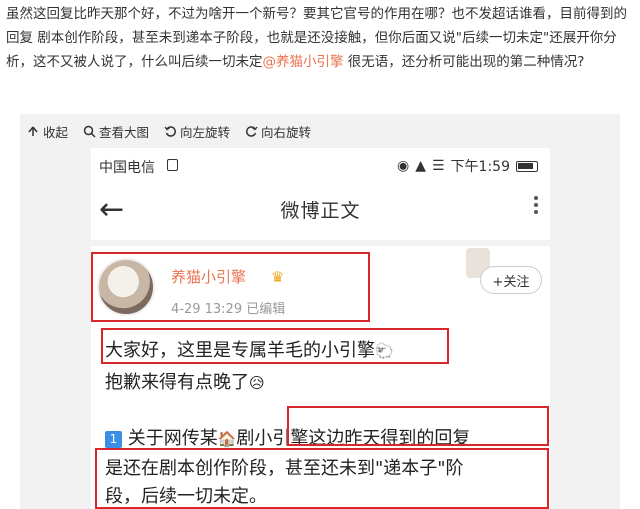 This screenshot has height=509, width=640. What do you see at coordinates (384, 351) in the screenshot?
I see `sheep-icon: 🐑` at bounding box center [384, 351].